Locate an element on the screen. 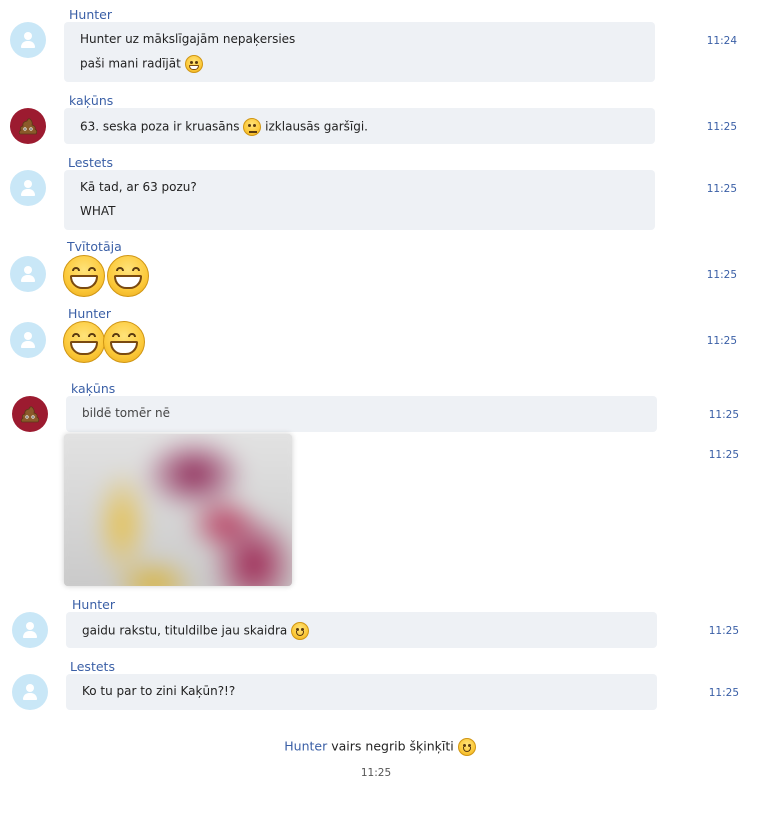  message-text: bildē tomēr nē is located at coordinates (126, 413).